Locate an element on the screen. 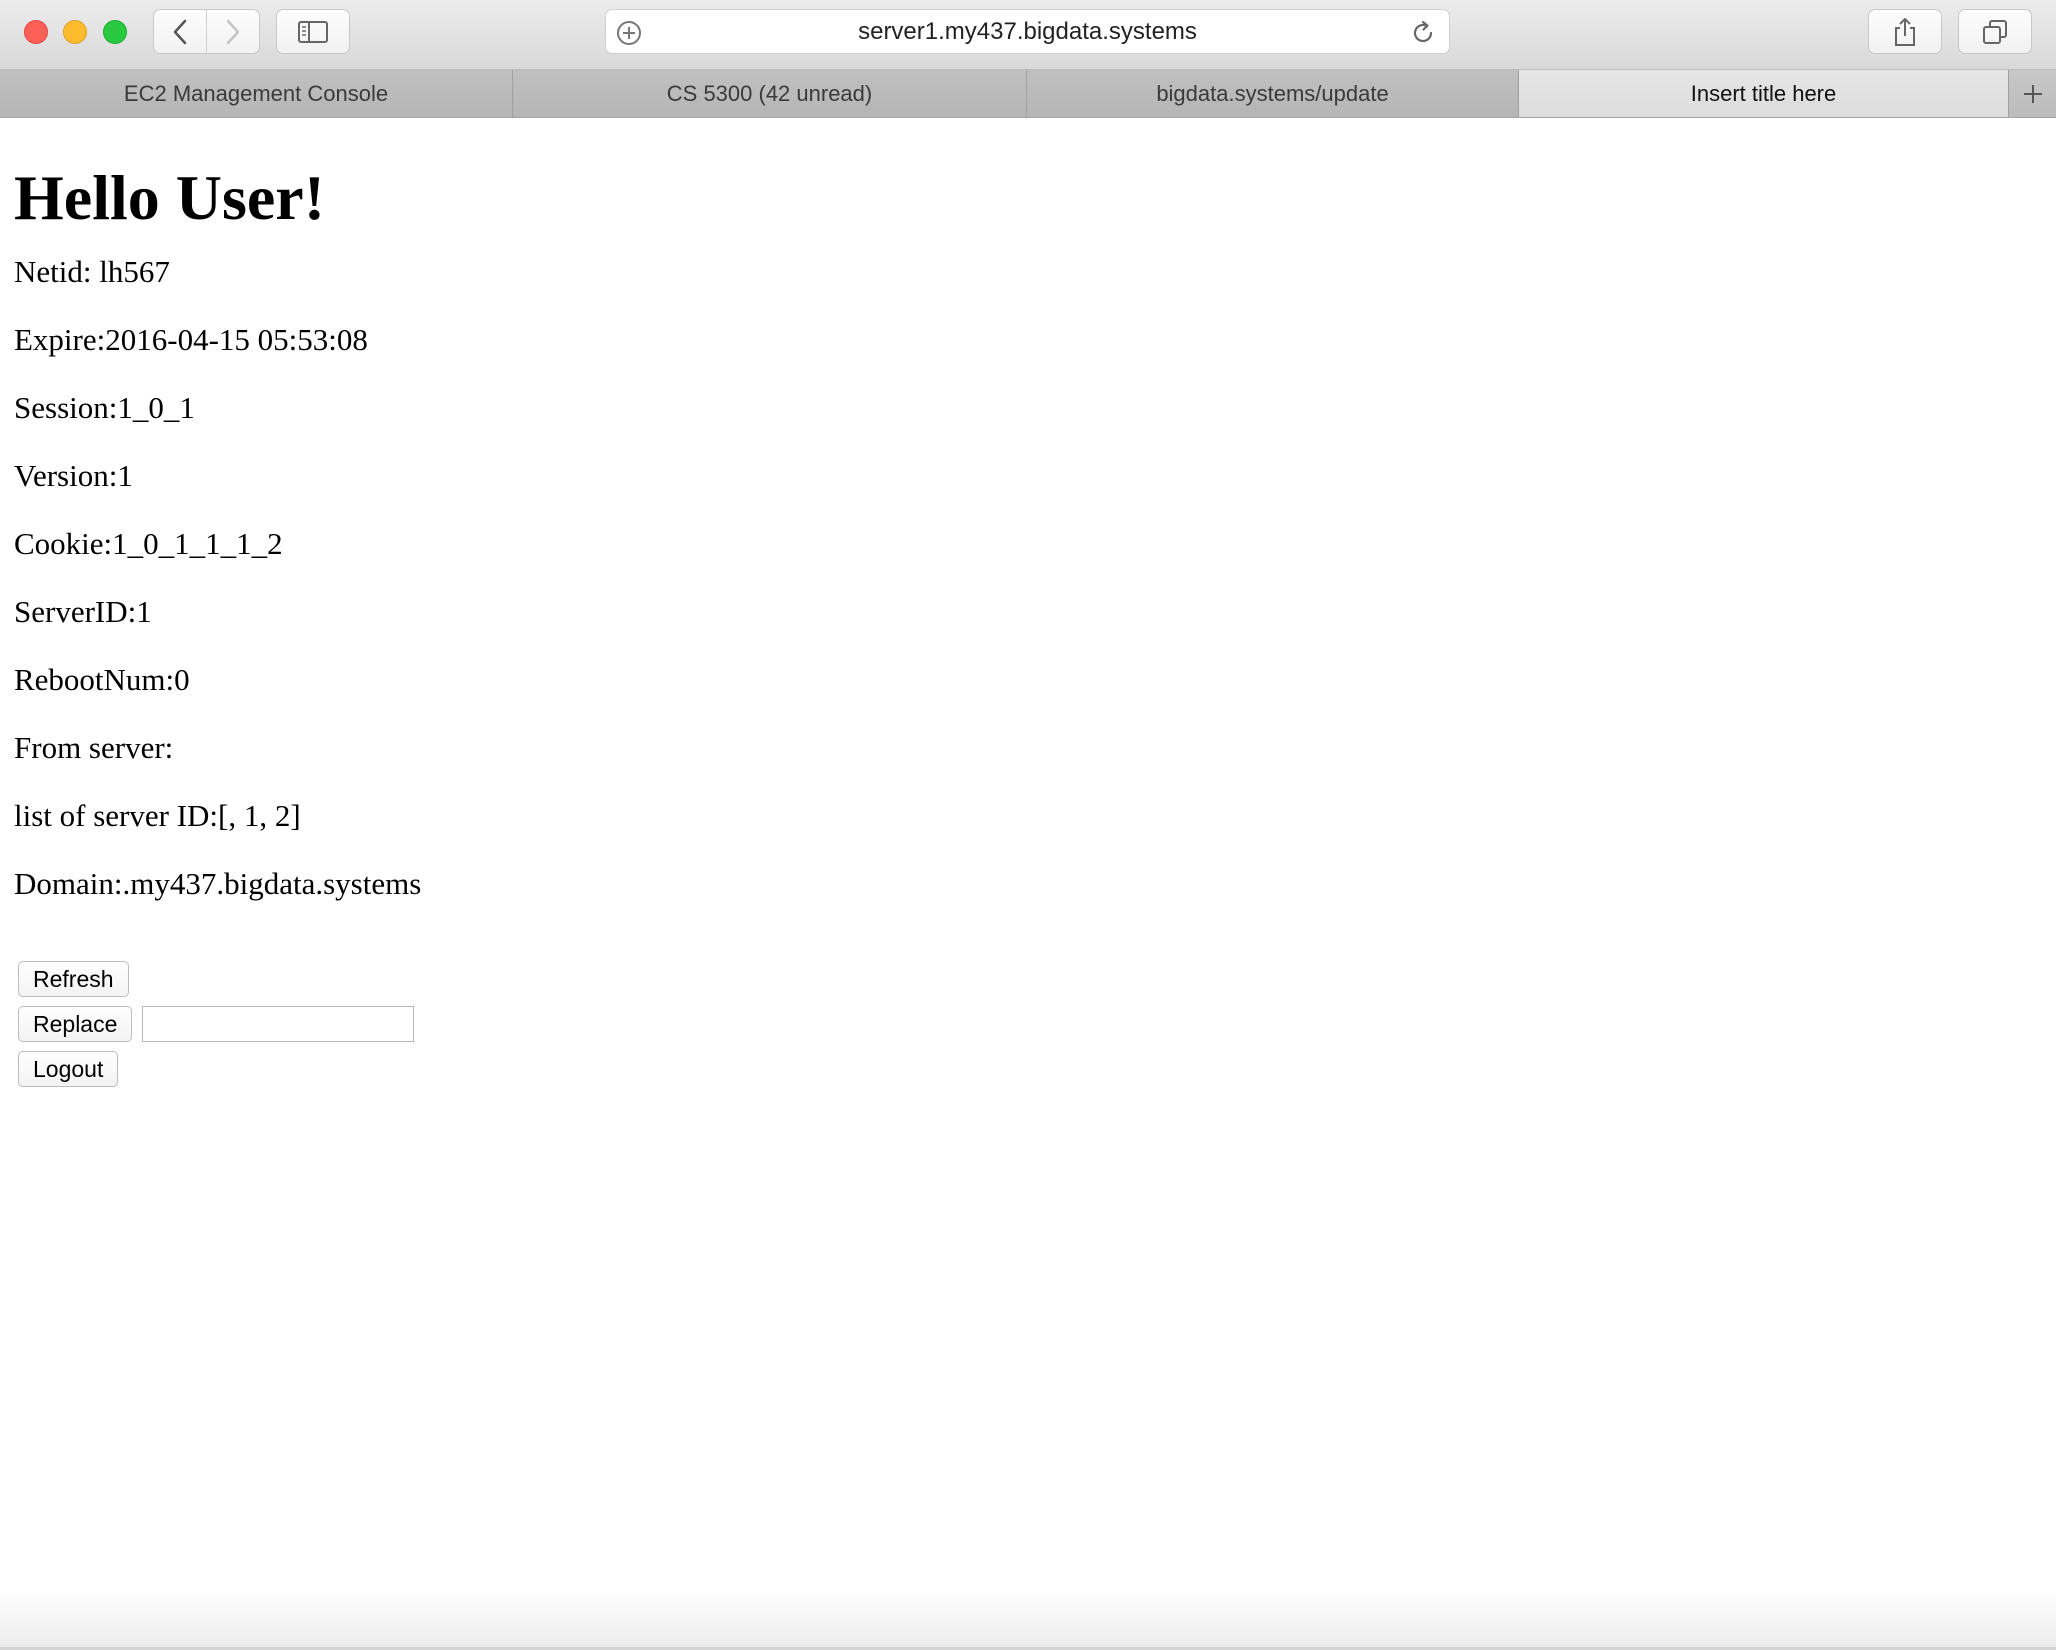 This screenshot has width=2056, height=1650. session-form: Refresh Replace Logout is located at coordinates (216, 1024).